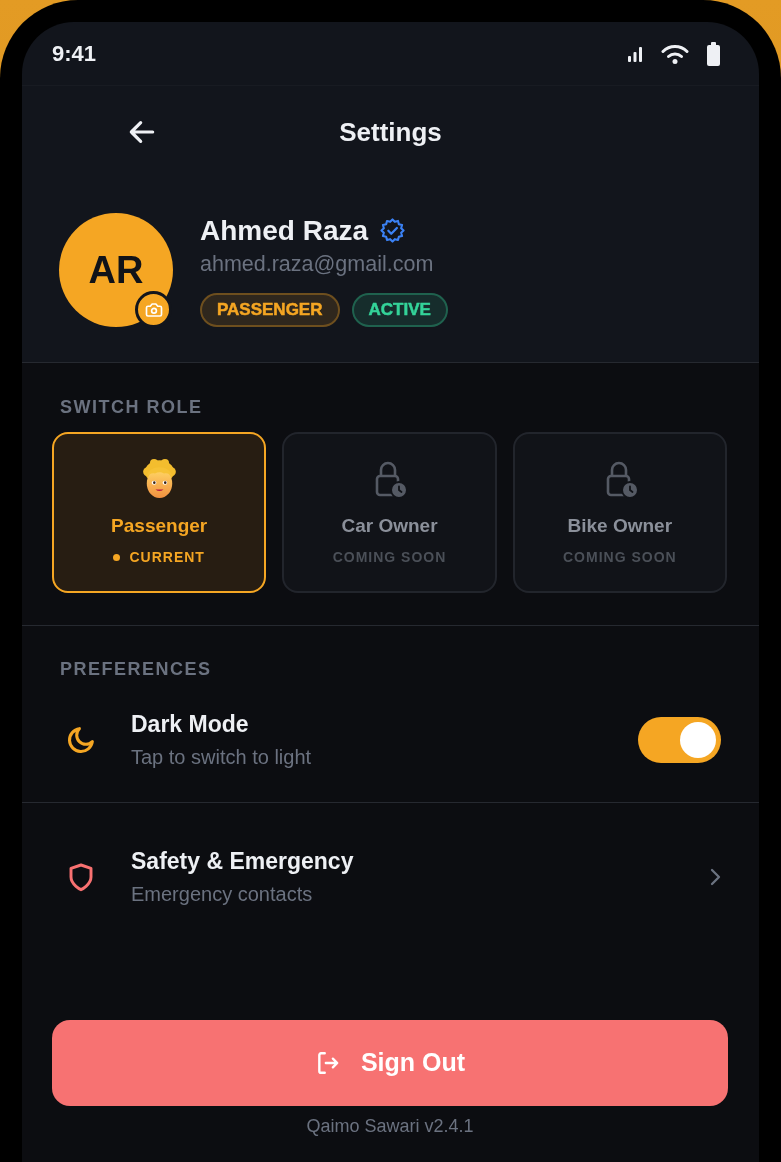 This screenshot has height=1162, width=781. I want to click on setting-subtitle: Tap to switch to light, so click(222, 757).